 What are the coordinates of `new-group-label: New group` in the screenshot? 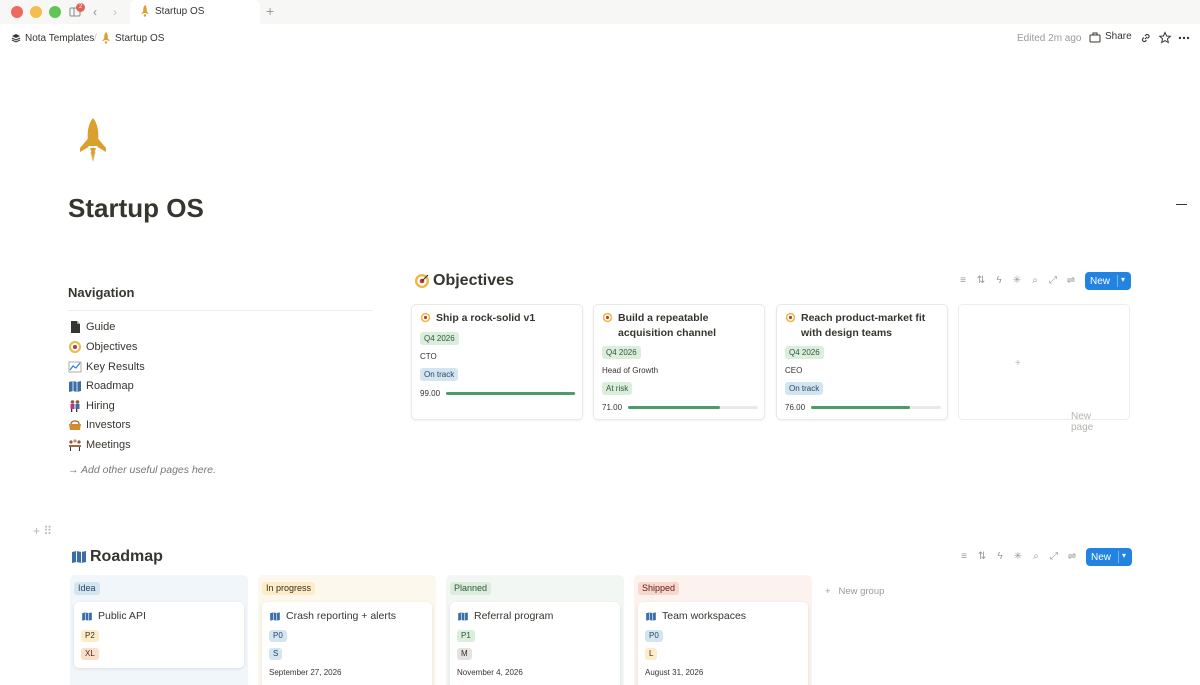 It's located at (861, 591).